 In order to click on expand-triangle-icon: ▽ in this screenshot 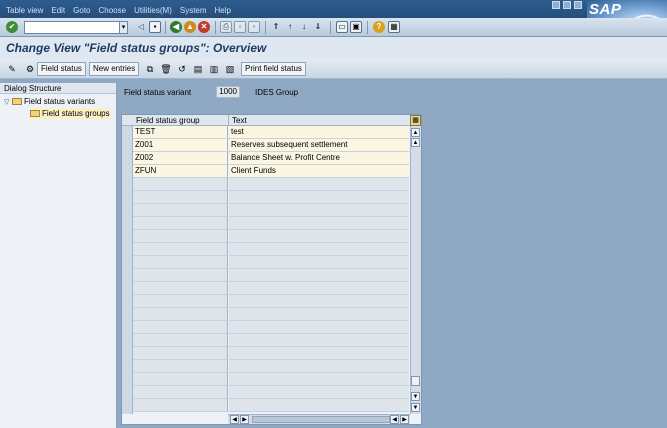, I will do `click(8, 102)`.